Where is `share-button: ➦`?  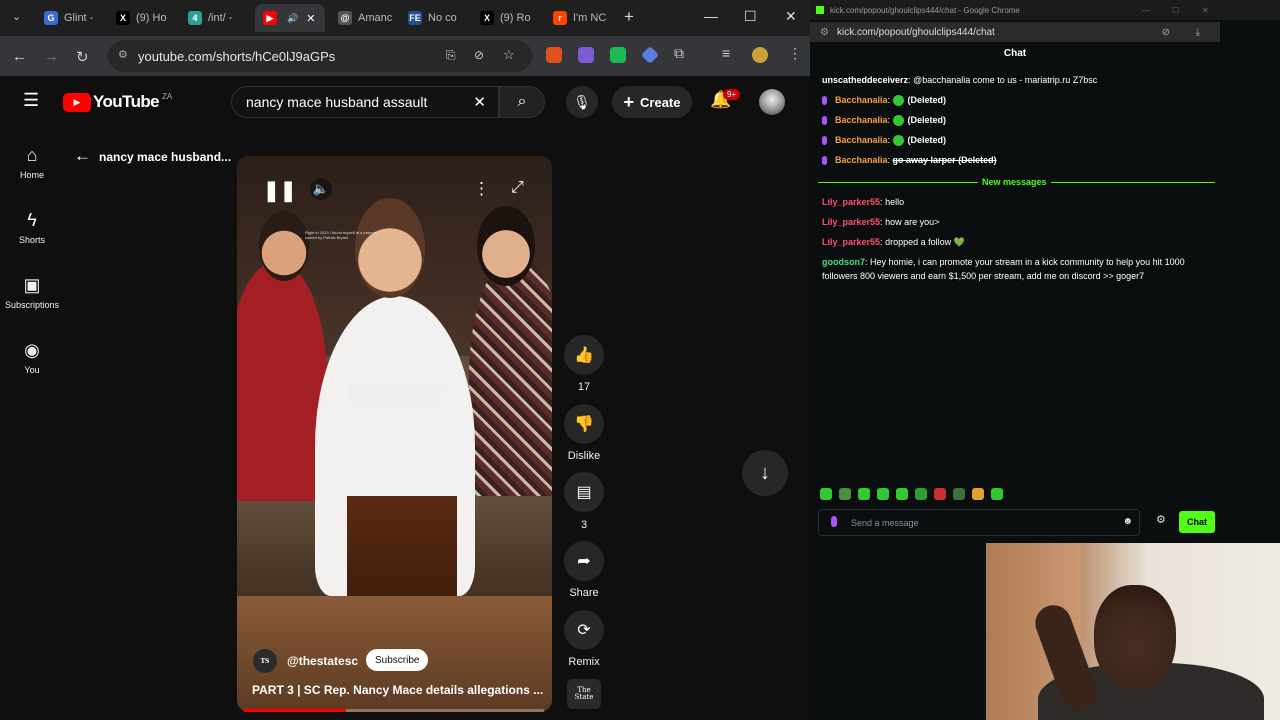
share-button: ➦ is located at coordinates (584, 561).